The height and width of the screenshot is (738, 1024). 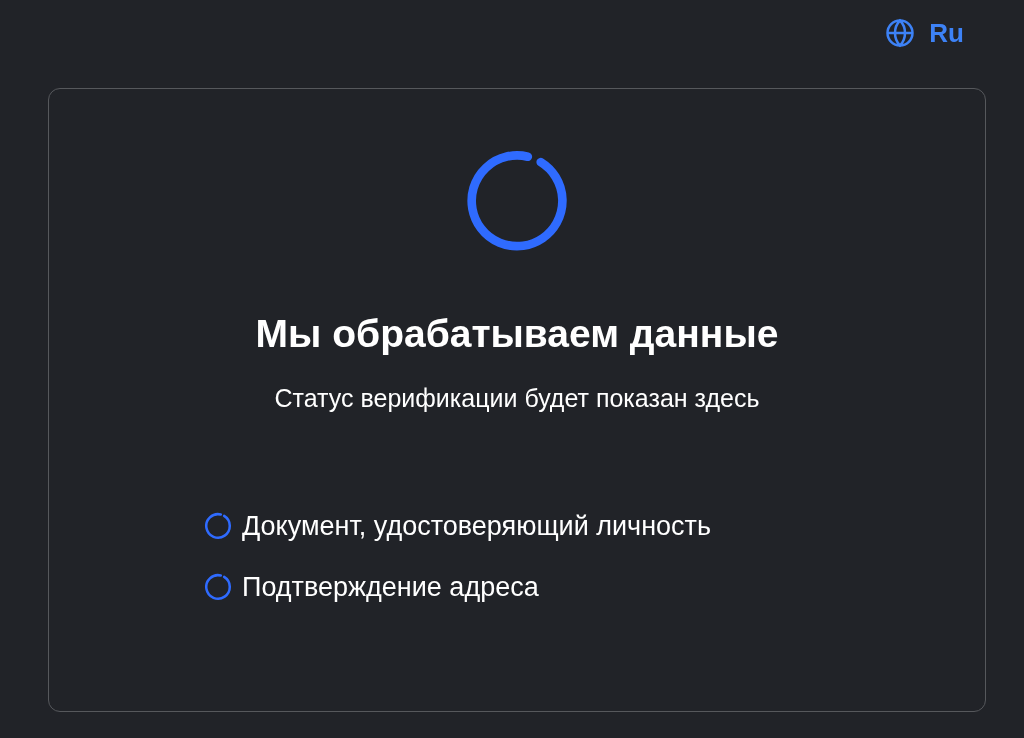 I want to click on card-title: Мы обрабатываем данные, so click(x=517, y=334).